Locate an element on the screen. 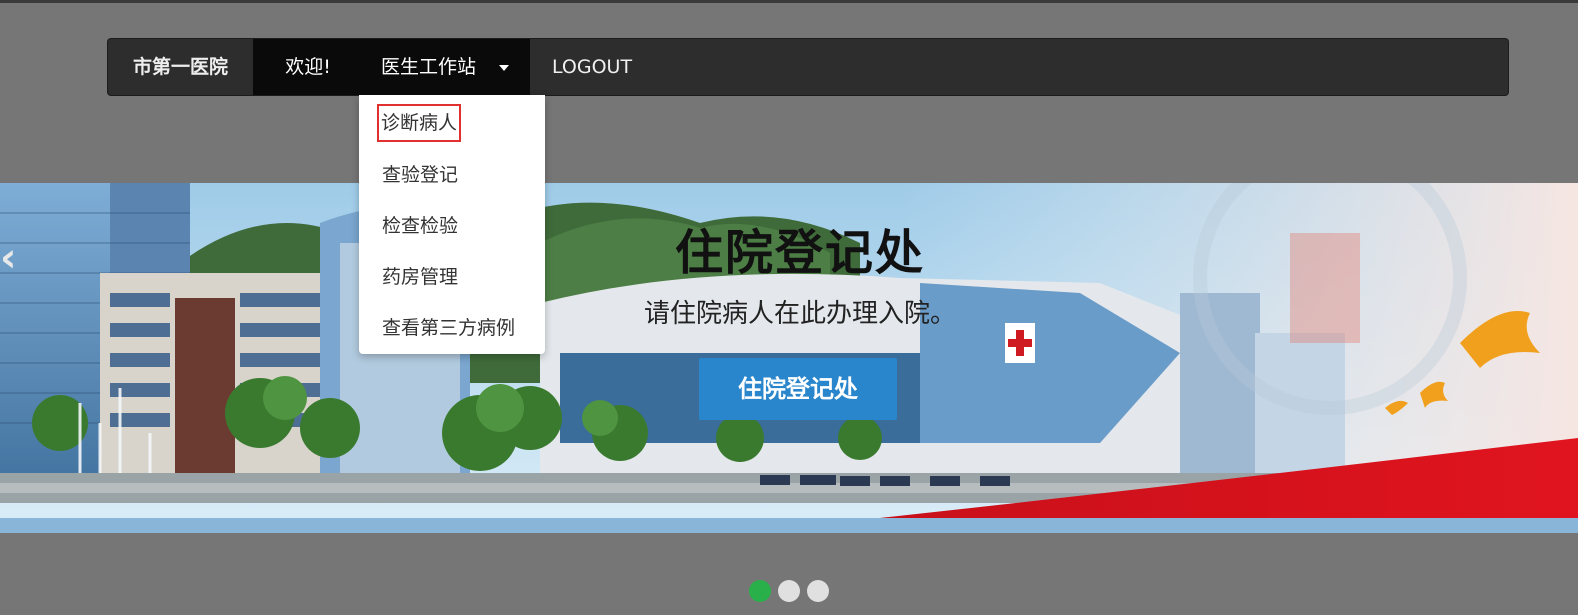 Image resolution: width=1578 pixels, height=615 pixels. doctor-workstation-menu: 诊断病人 查验登记 检查检验 药房管理 查看第三方病例 is located at coordinates (452, 224).